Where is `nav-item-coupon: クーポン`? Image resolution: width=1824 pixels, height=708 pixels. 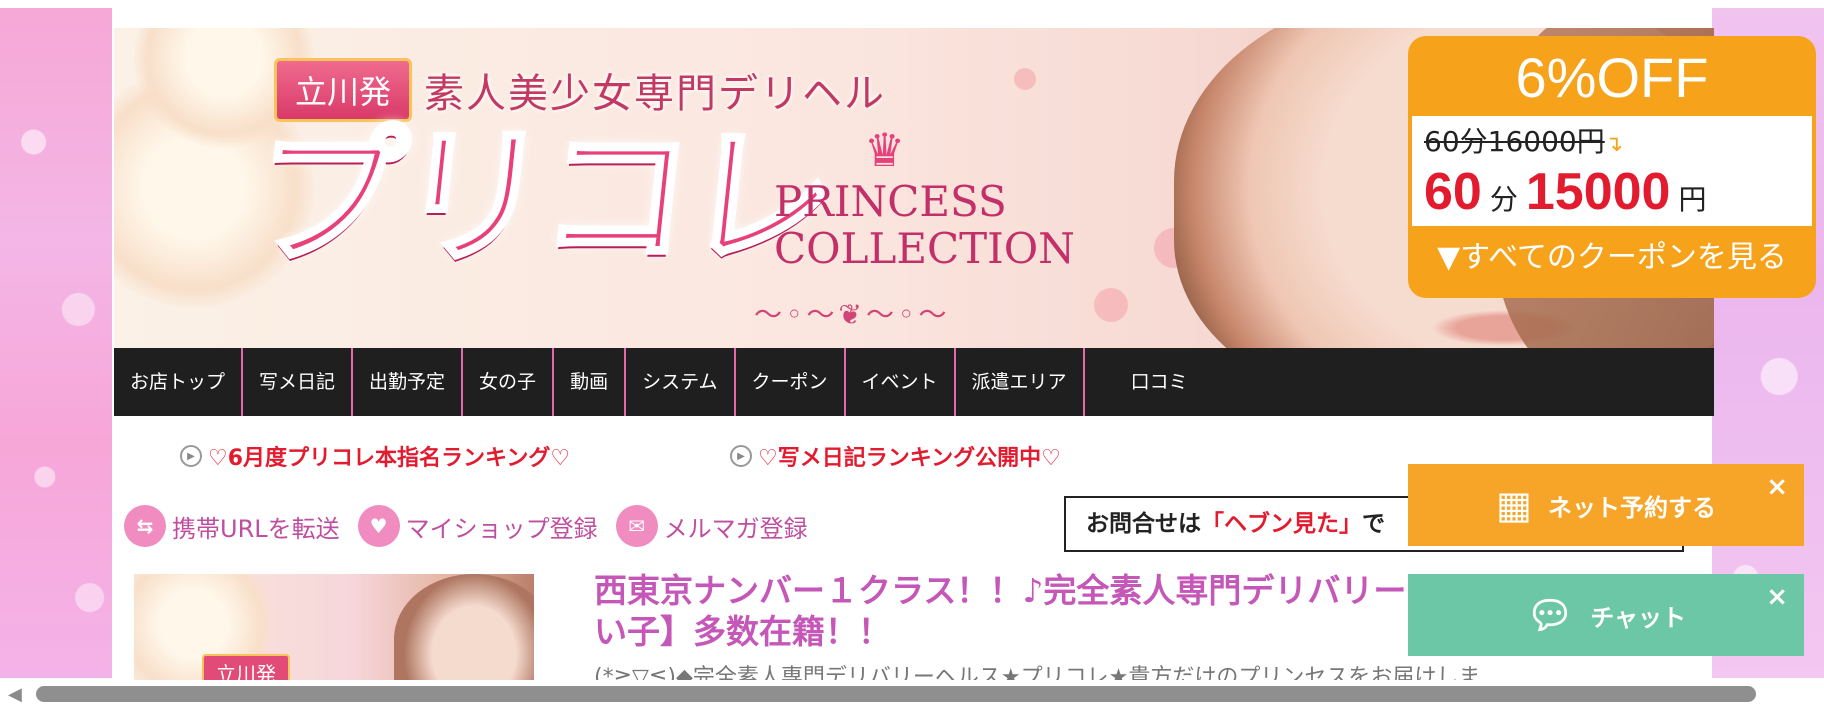 nav-item-coupon: クーポン is located at coordinates (791, 382).